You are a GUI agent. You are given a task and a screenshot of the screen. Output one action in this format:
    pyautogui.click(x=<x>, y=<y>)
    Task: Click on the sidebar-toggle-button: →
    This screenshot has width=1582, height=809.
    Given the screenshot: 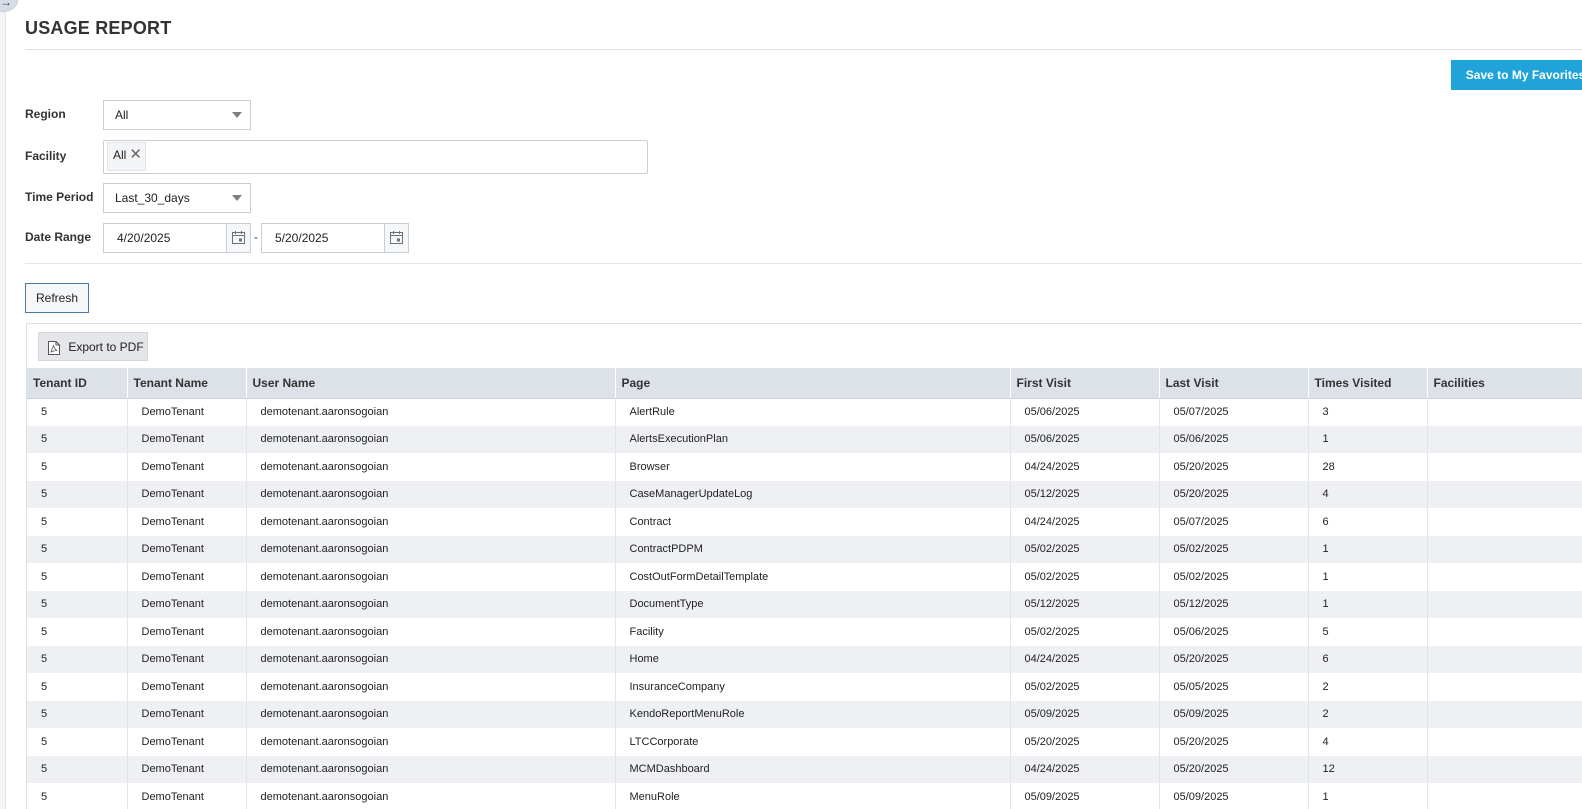 What is the action you would take?
    pyautogui.click(x=9, y=6)
    